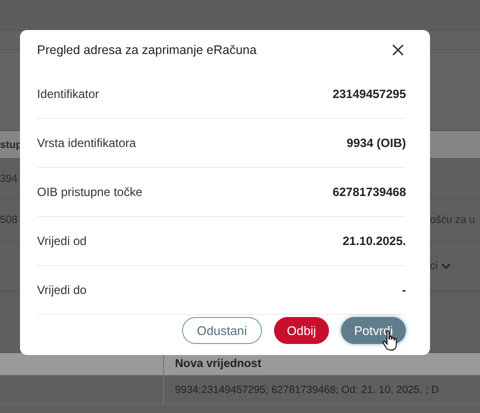  What do you see at coordinates (369, 192) in the screenshot?
I see `field-value: 62781739468` at bounding box center [369, 192].